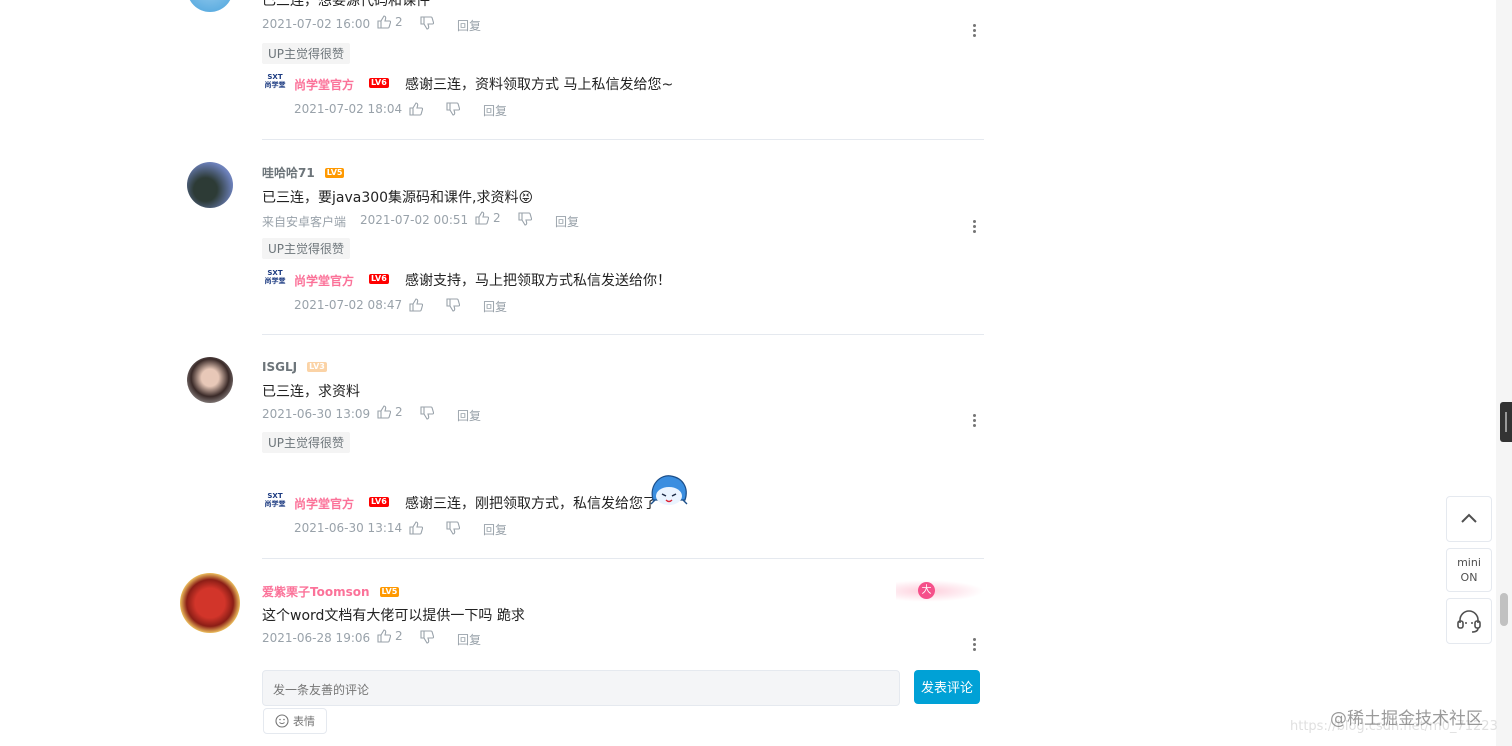 The image size is (1512, 746). I want to click on scrollbar-track, so click(1504, 373).